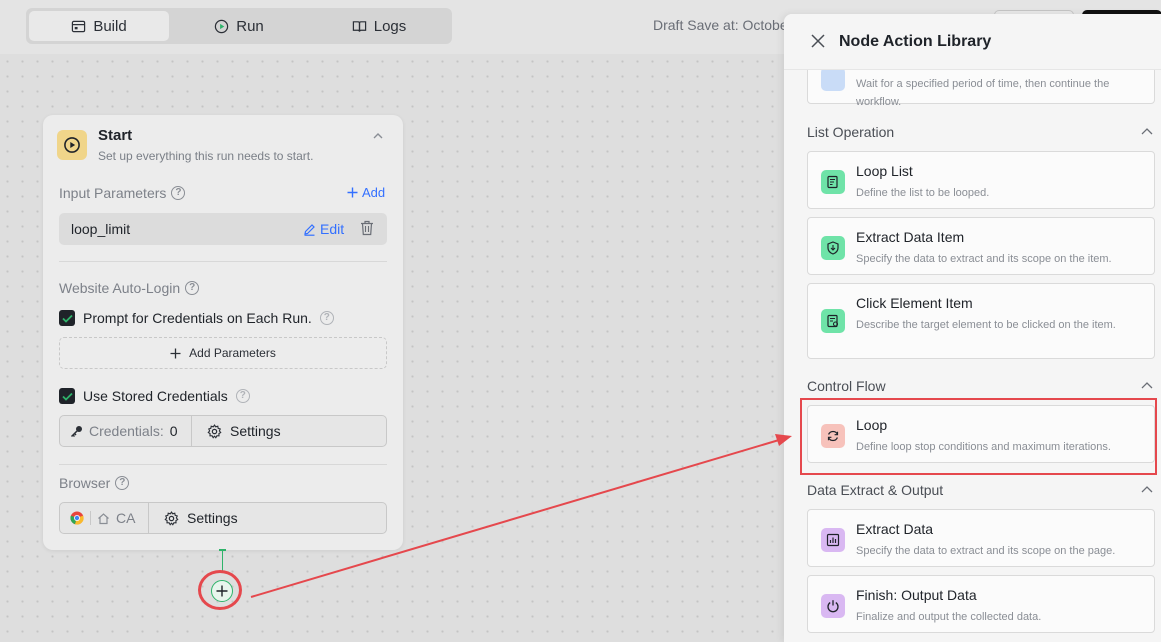  I want to click on credentials-count: 0, so click(173, 431).